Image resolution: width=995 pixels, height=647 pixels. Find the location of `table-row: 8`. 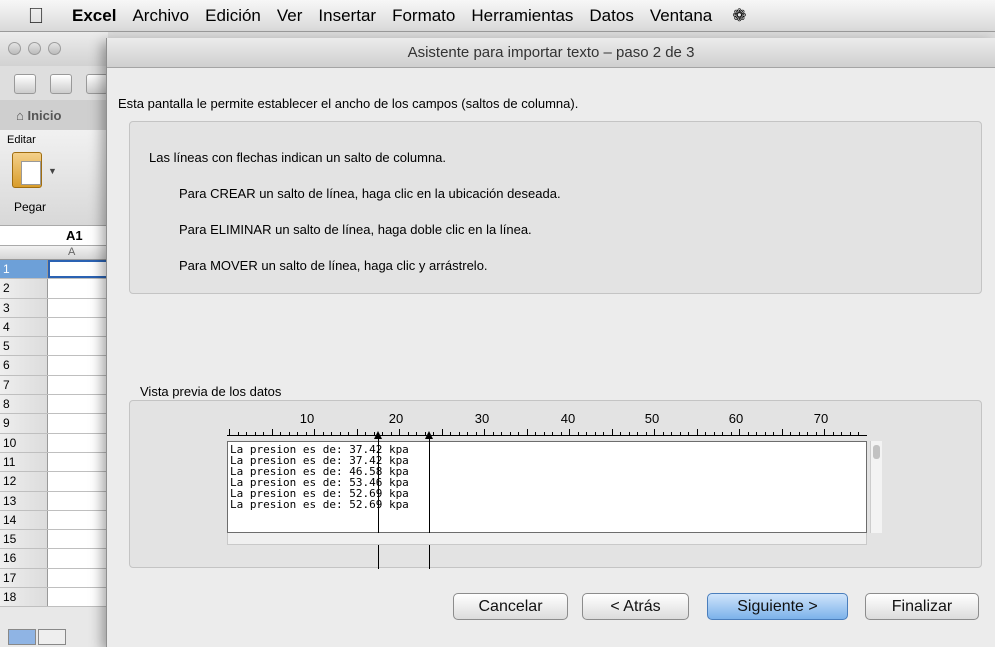

table-row: 8 is located at coordinates (54, 405).